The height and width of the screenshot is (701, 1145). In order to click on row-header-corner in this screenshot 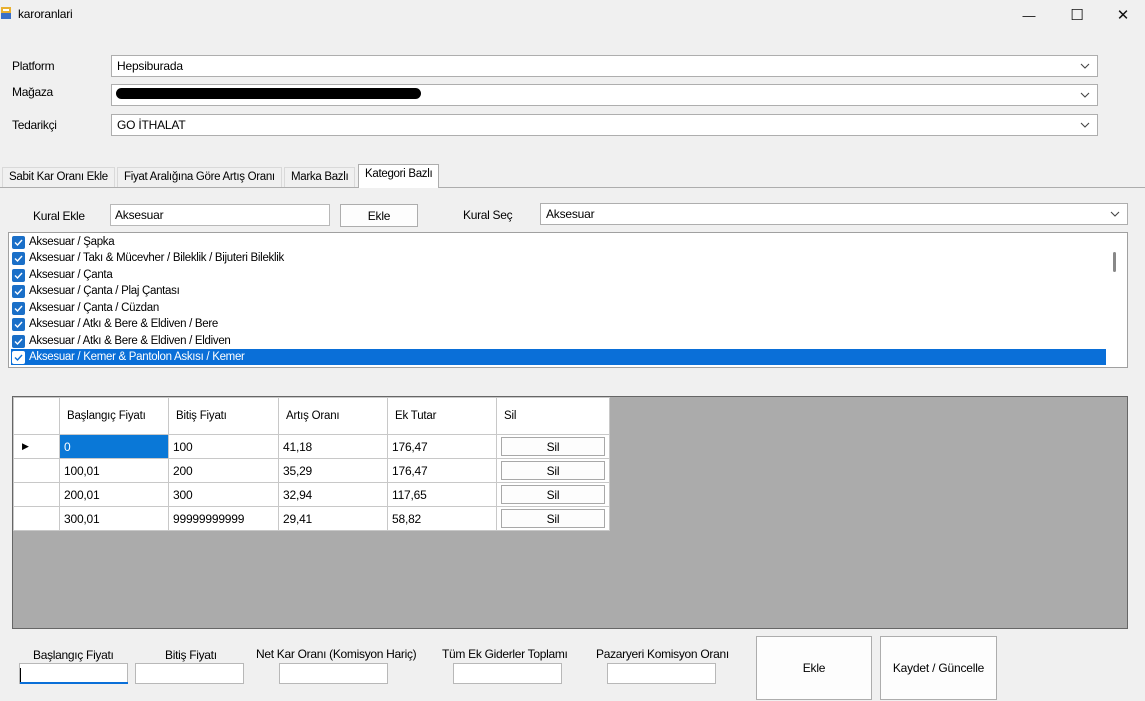, I will do `click(36, 416)`.